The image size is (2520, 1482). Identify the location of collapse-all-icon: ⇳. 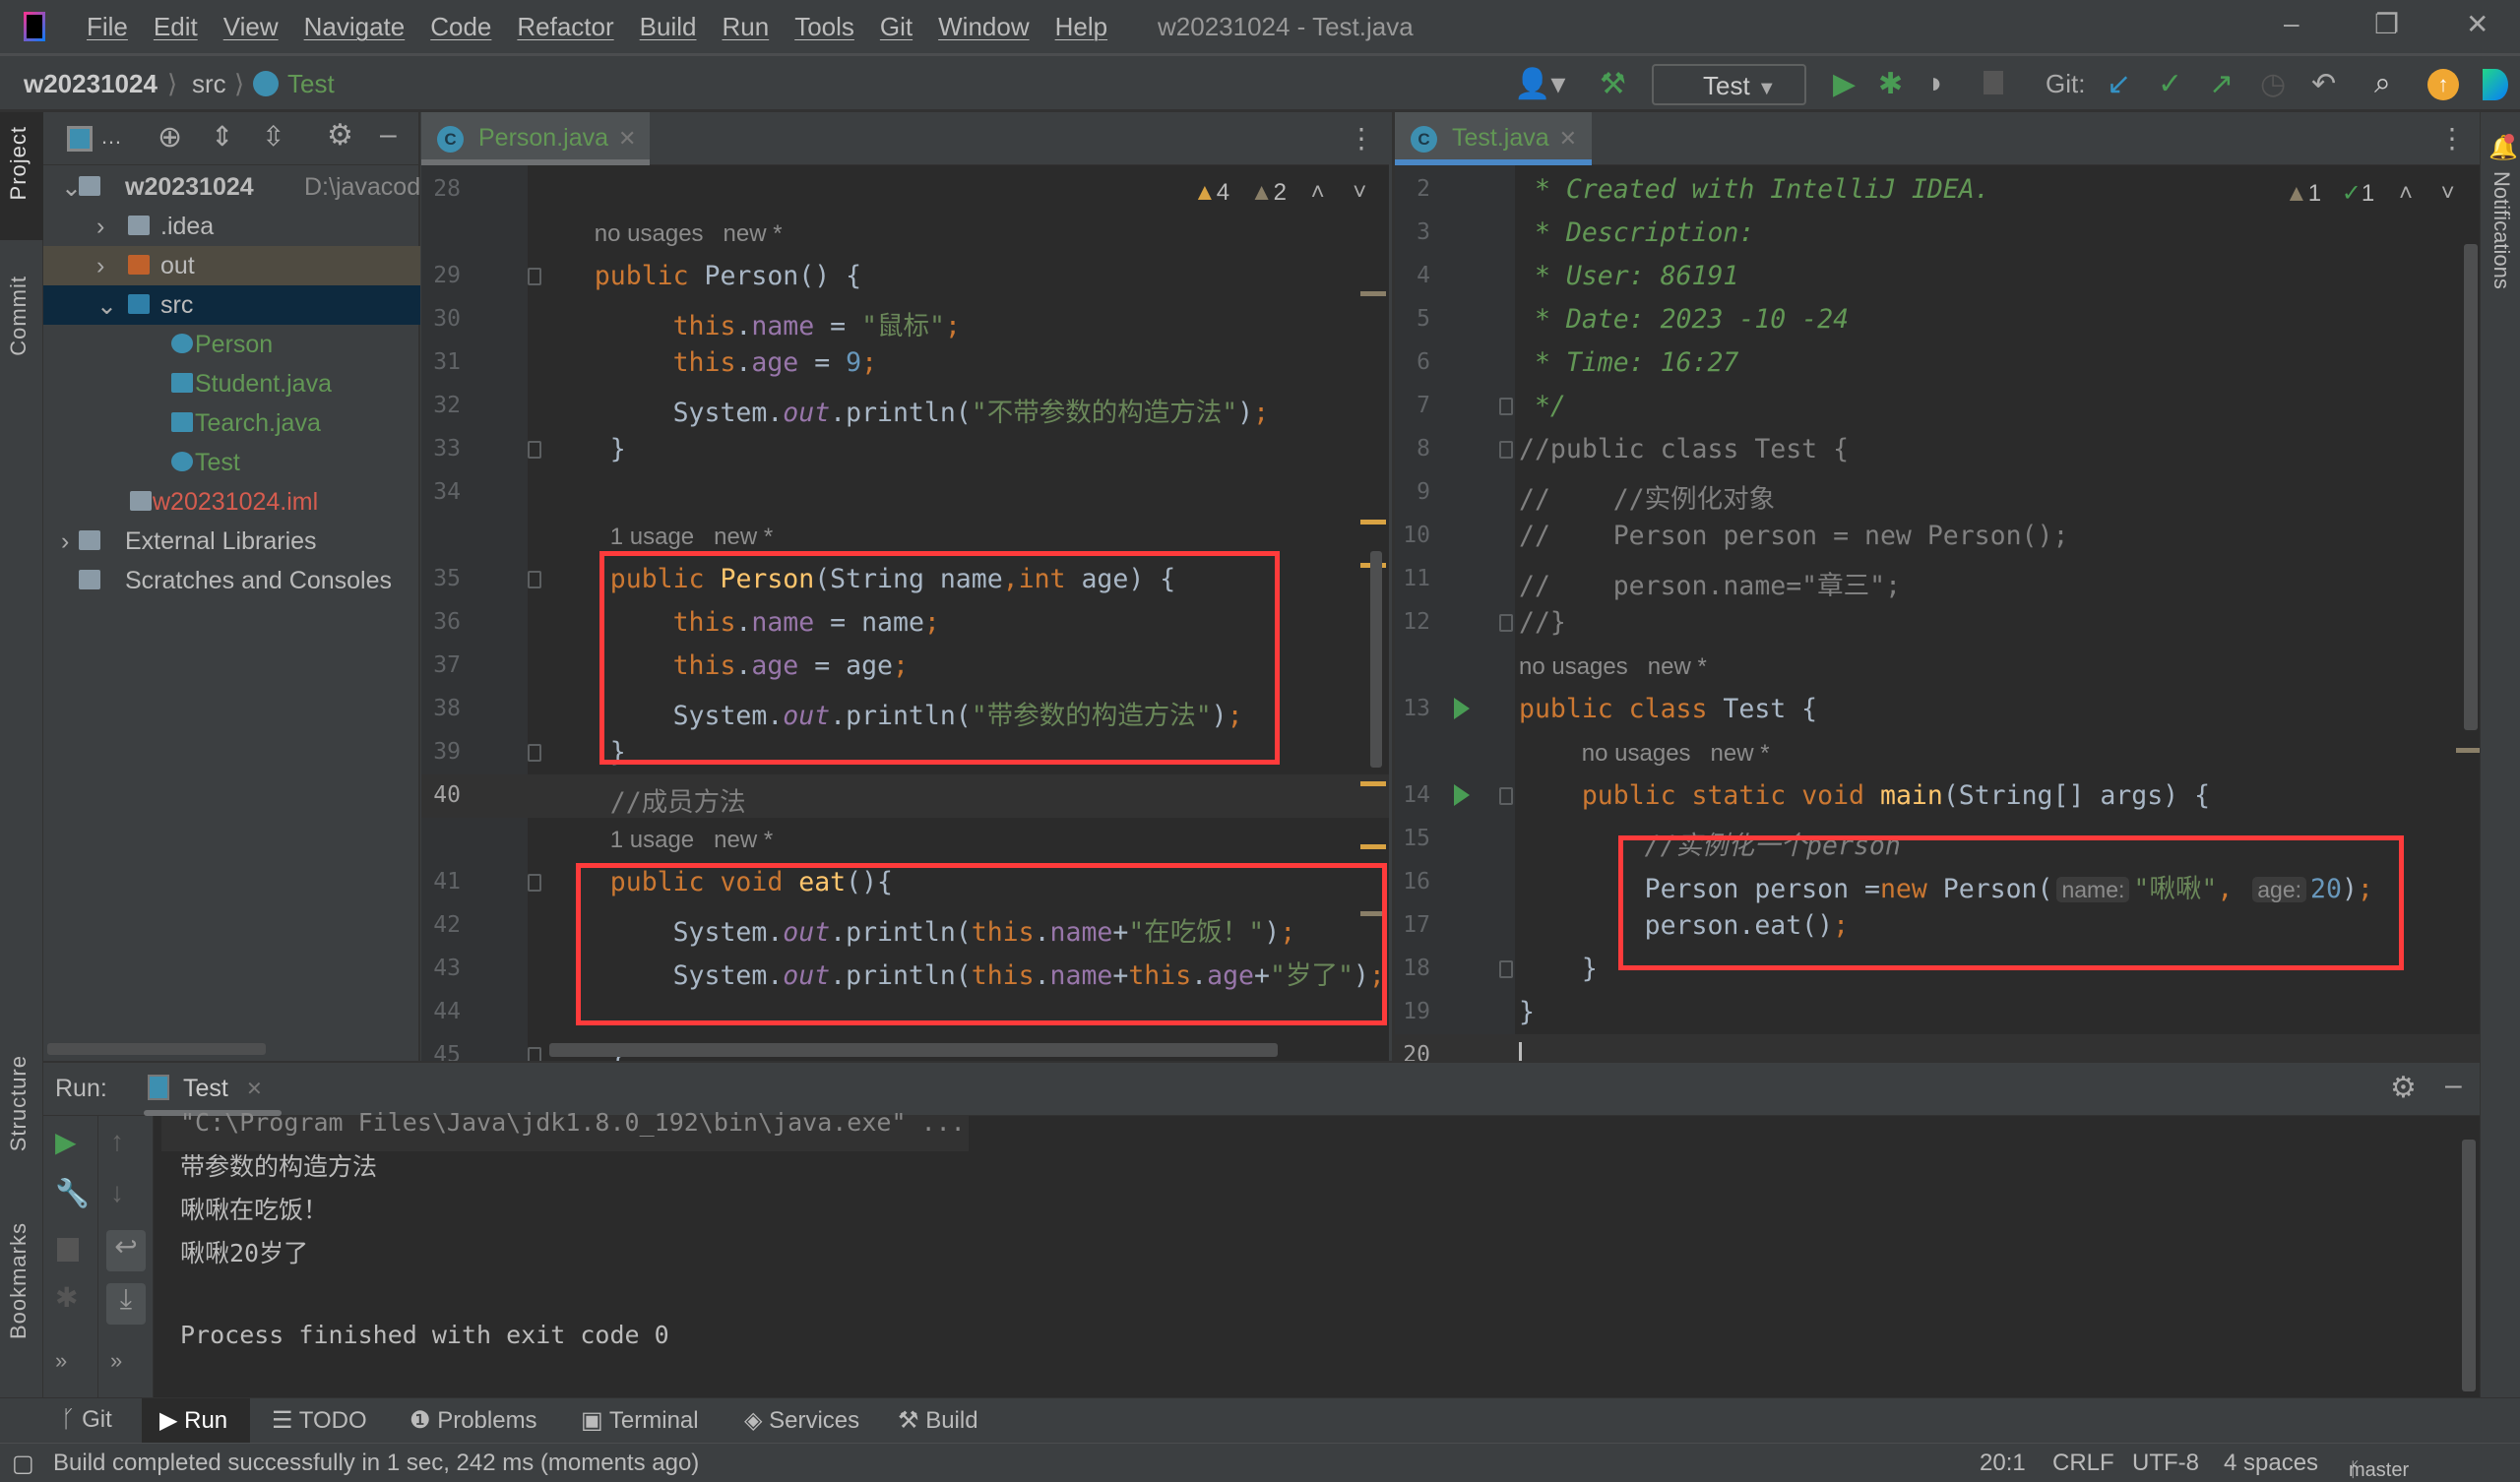
(273, 136).